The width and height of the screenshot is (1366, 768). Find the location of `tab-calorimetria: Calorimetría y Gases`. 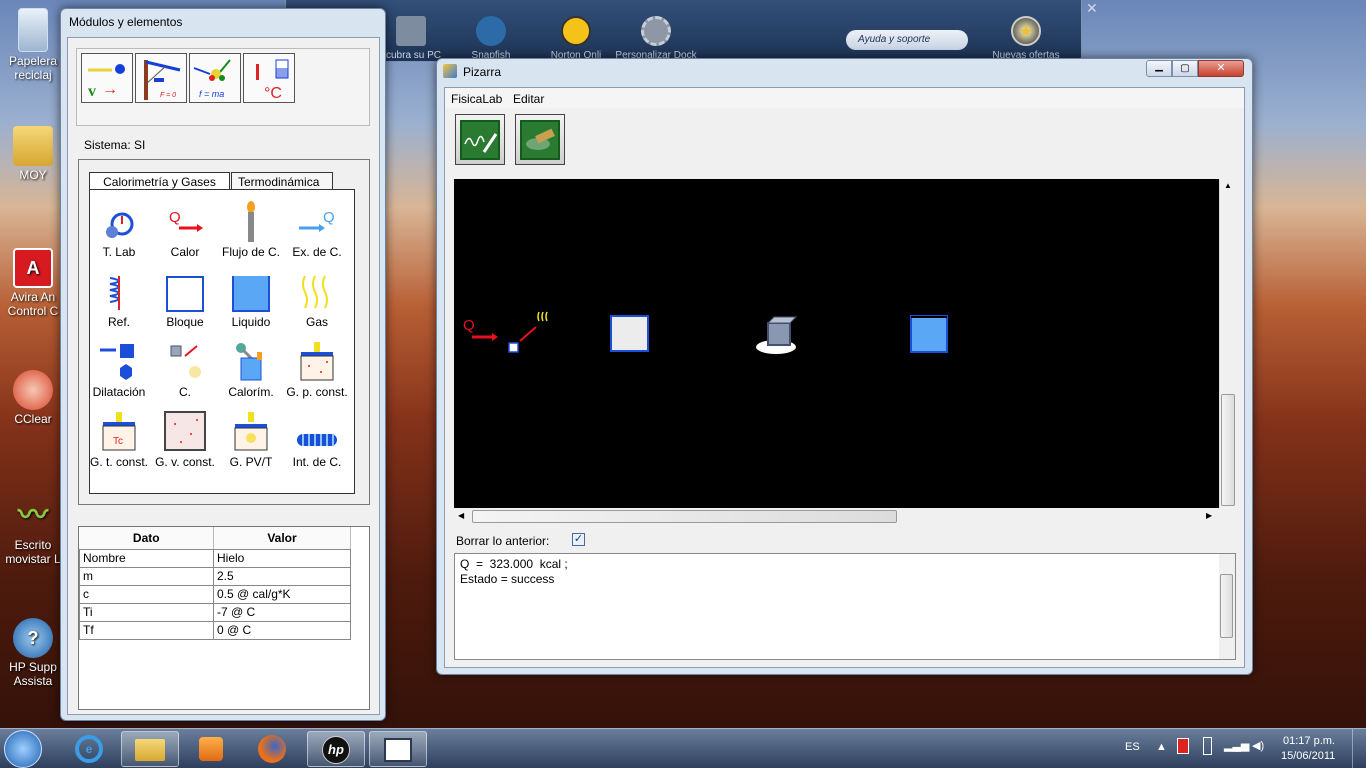

tab-calorimetria: Calorimetría y Gases is located at coordinates (159, 181).